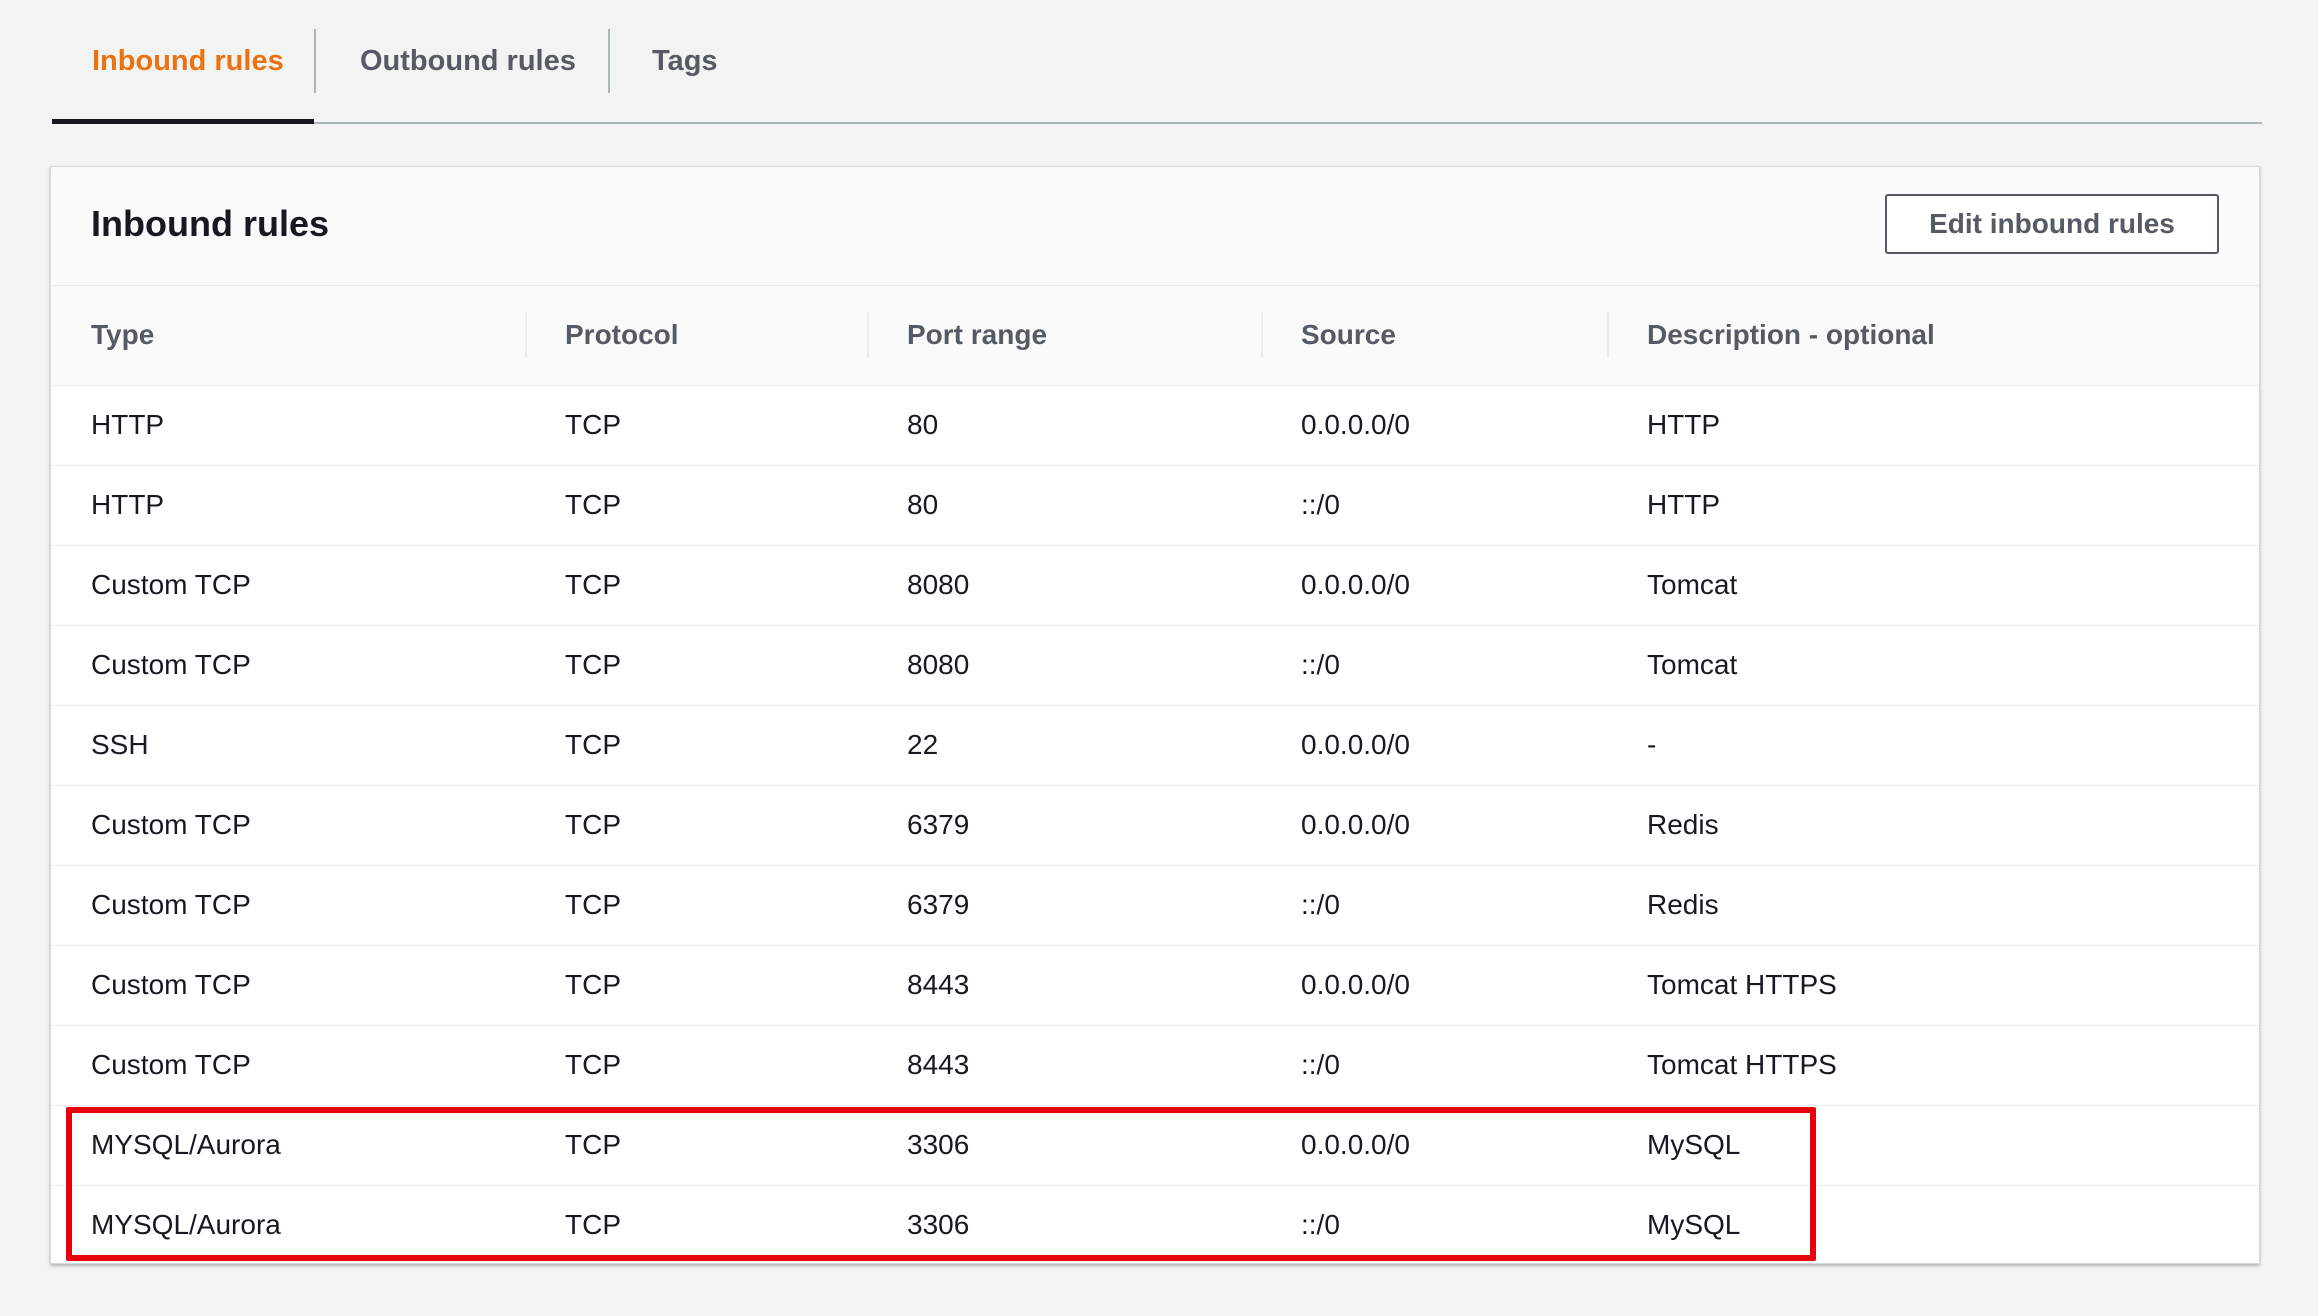 The width and height of the screenshot is (2318, 1316). I want to click on tab-tags: Tags, so click(684, 61).